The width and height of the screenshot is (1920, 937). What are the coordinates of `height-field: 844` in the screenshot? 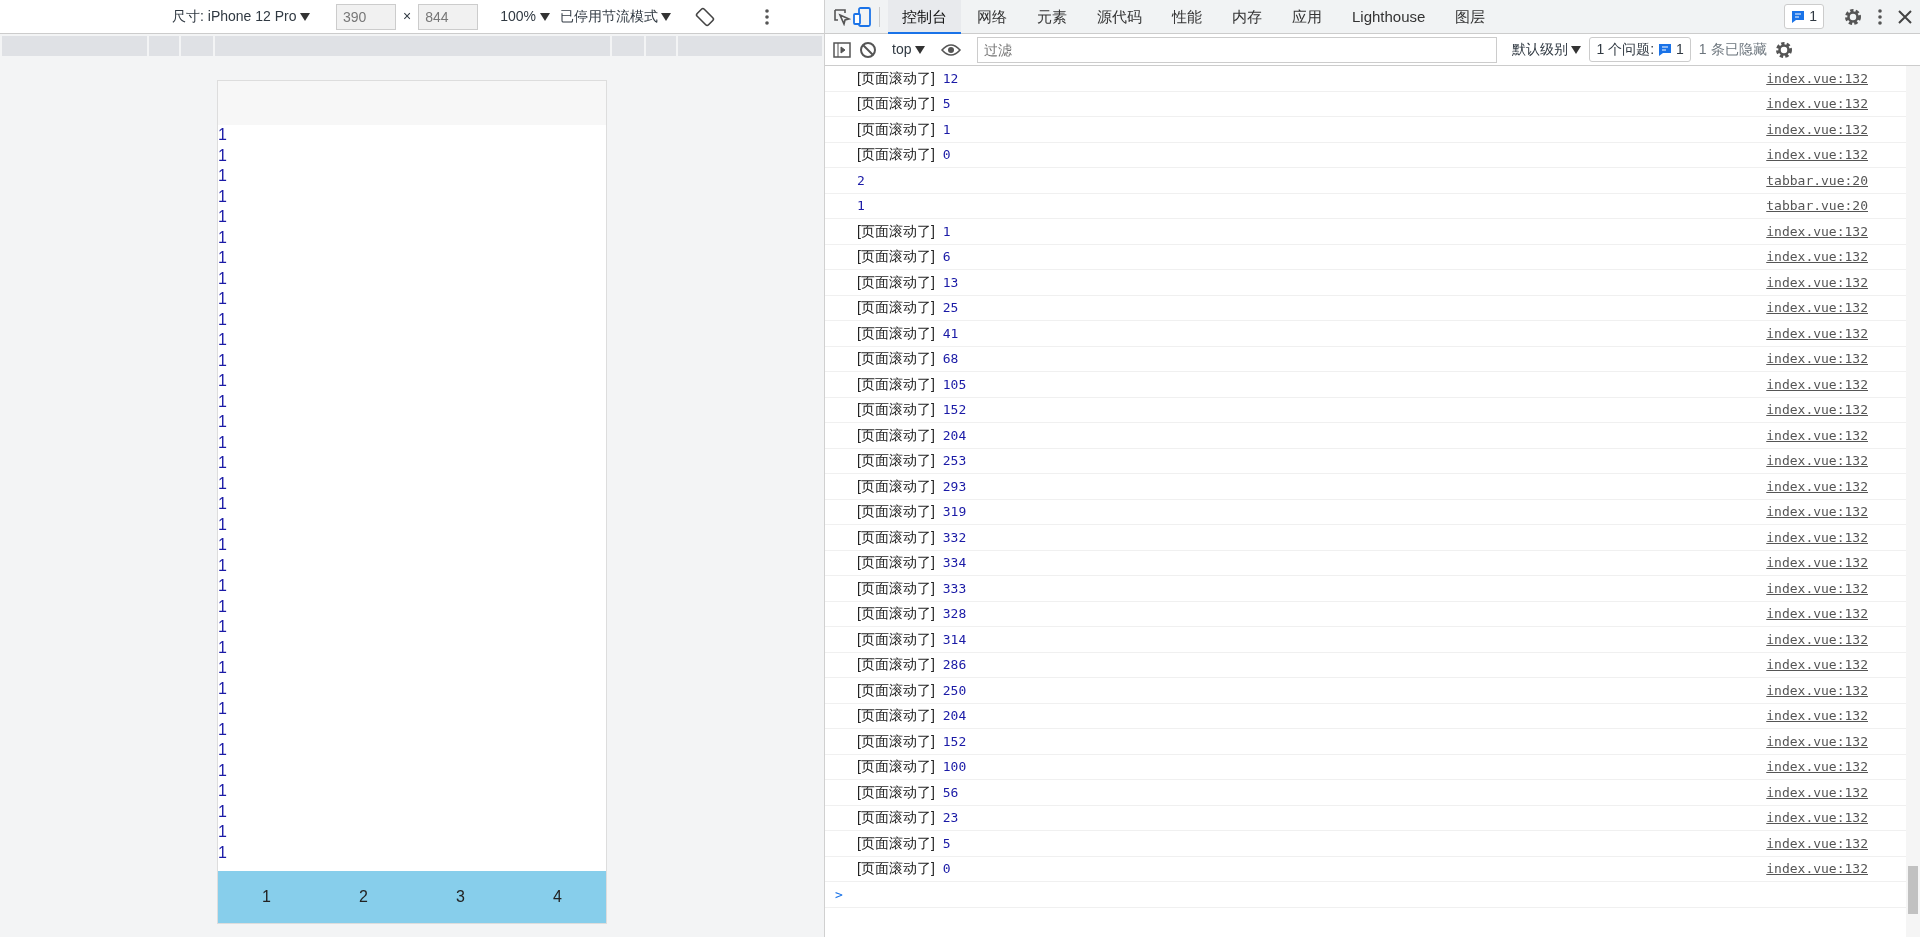 It's located at (448, 16).